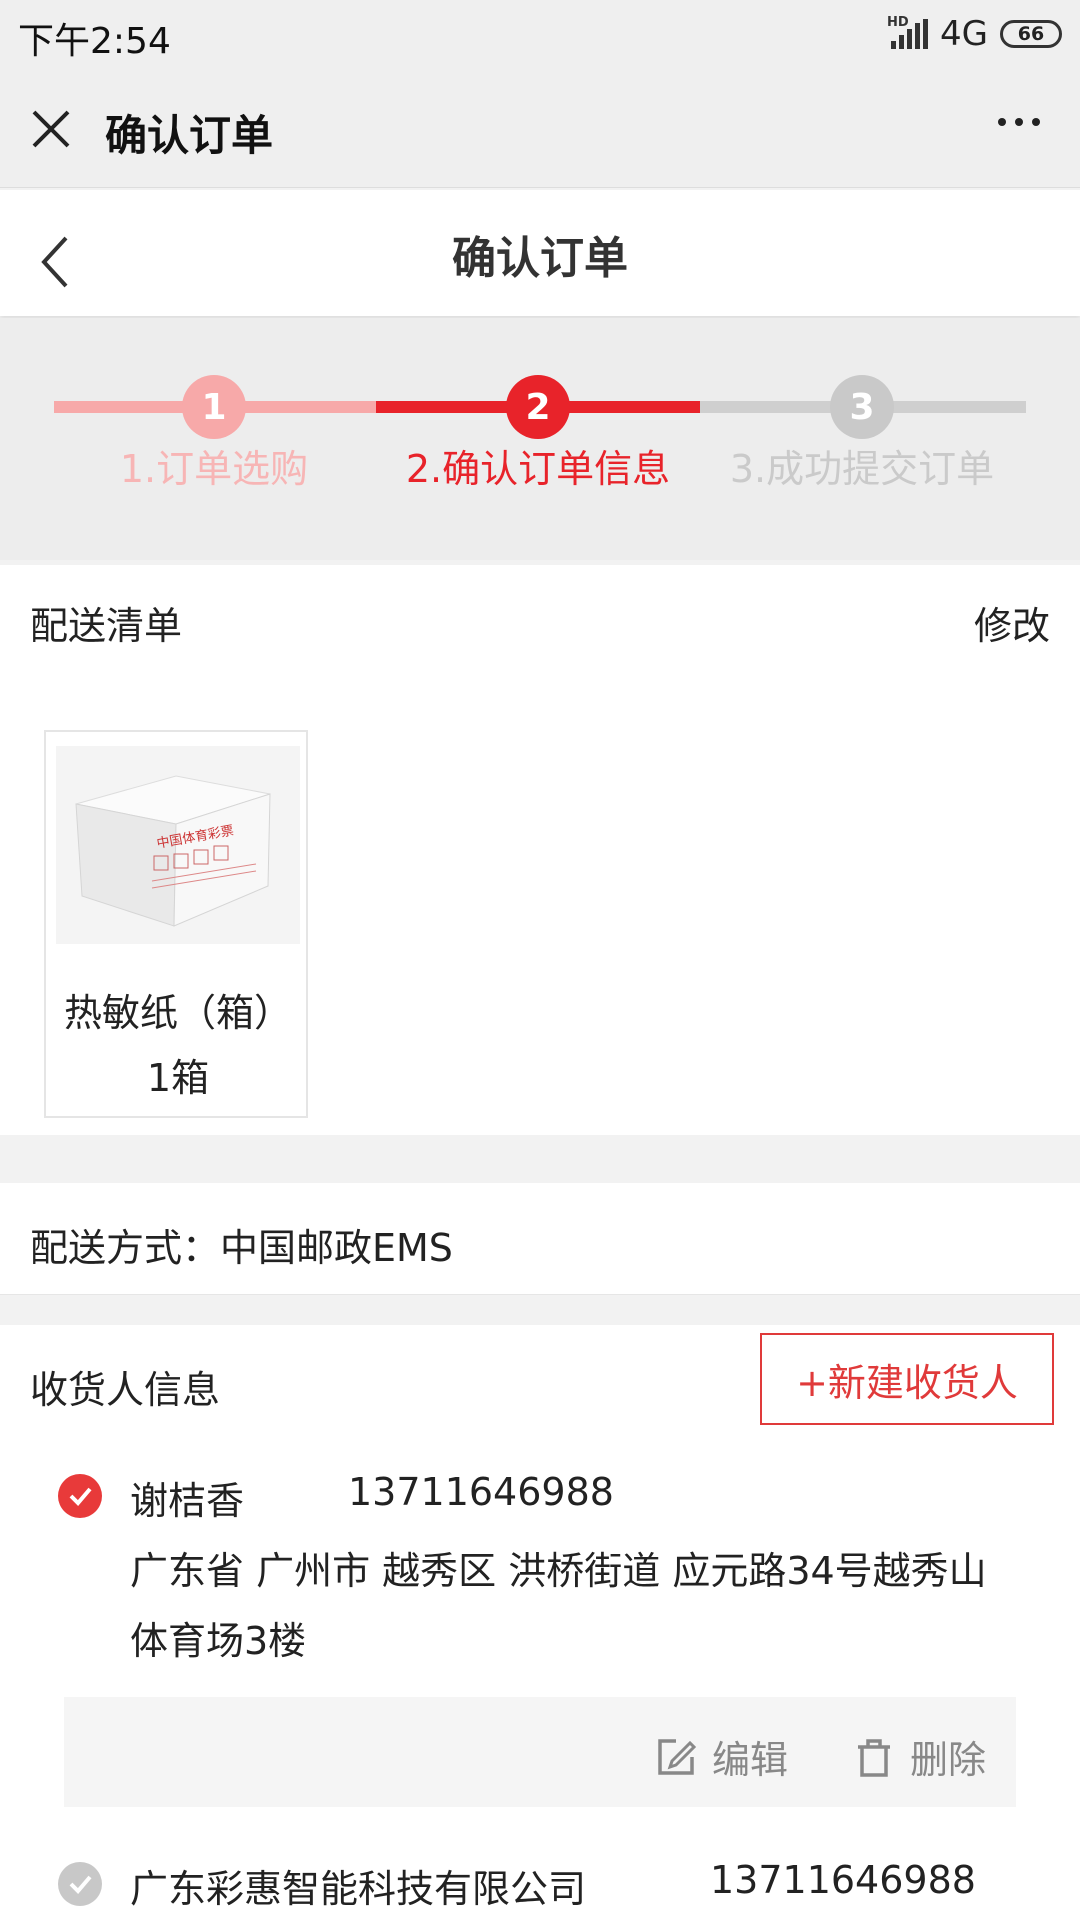 The width and height of the screenshot is (1080, 1920). I want to click on receiver-address-line1: 广东省 广州市 越秀区 洪桥街道 应元路34号越秀山, so click(558, 1571).